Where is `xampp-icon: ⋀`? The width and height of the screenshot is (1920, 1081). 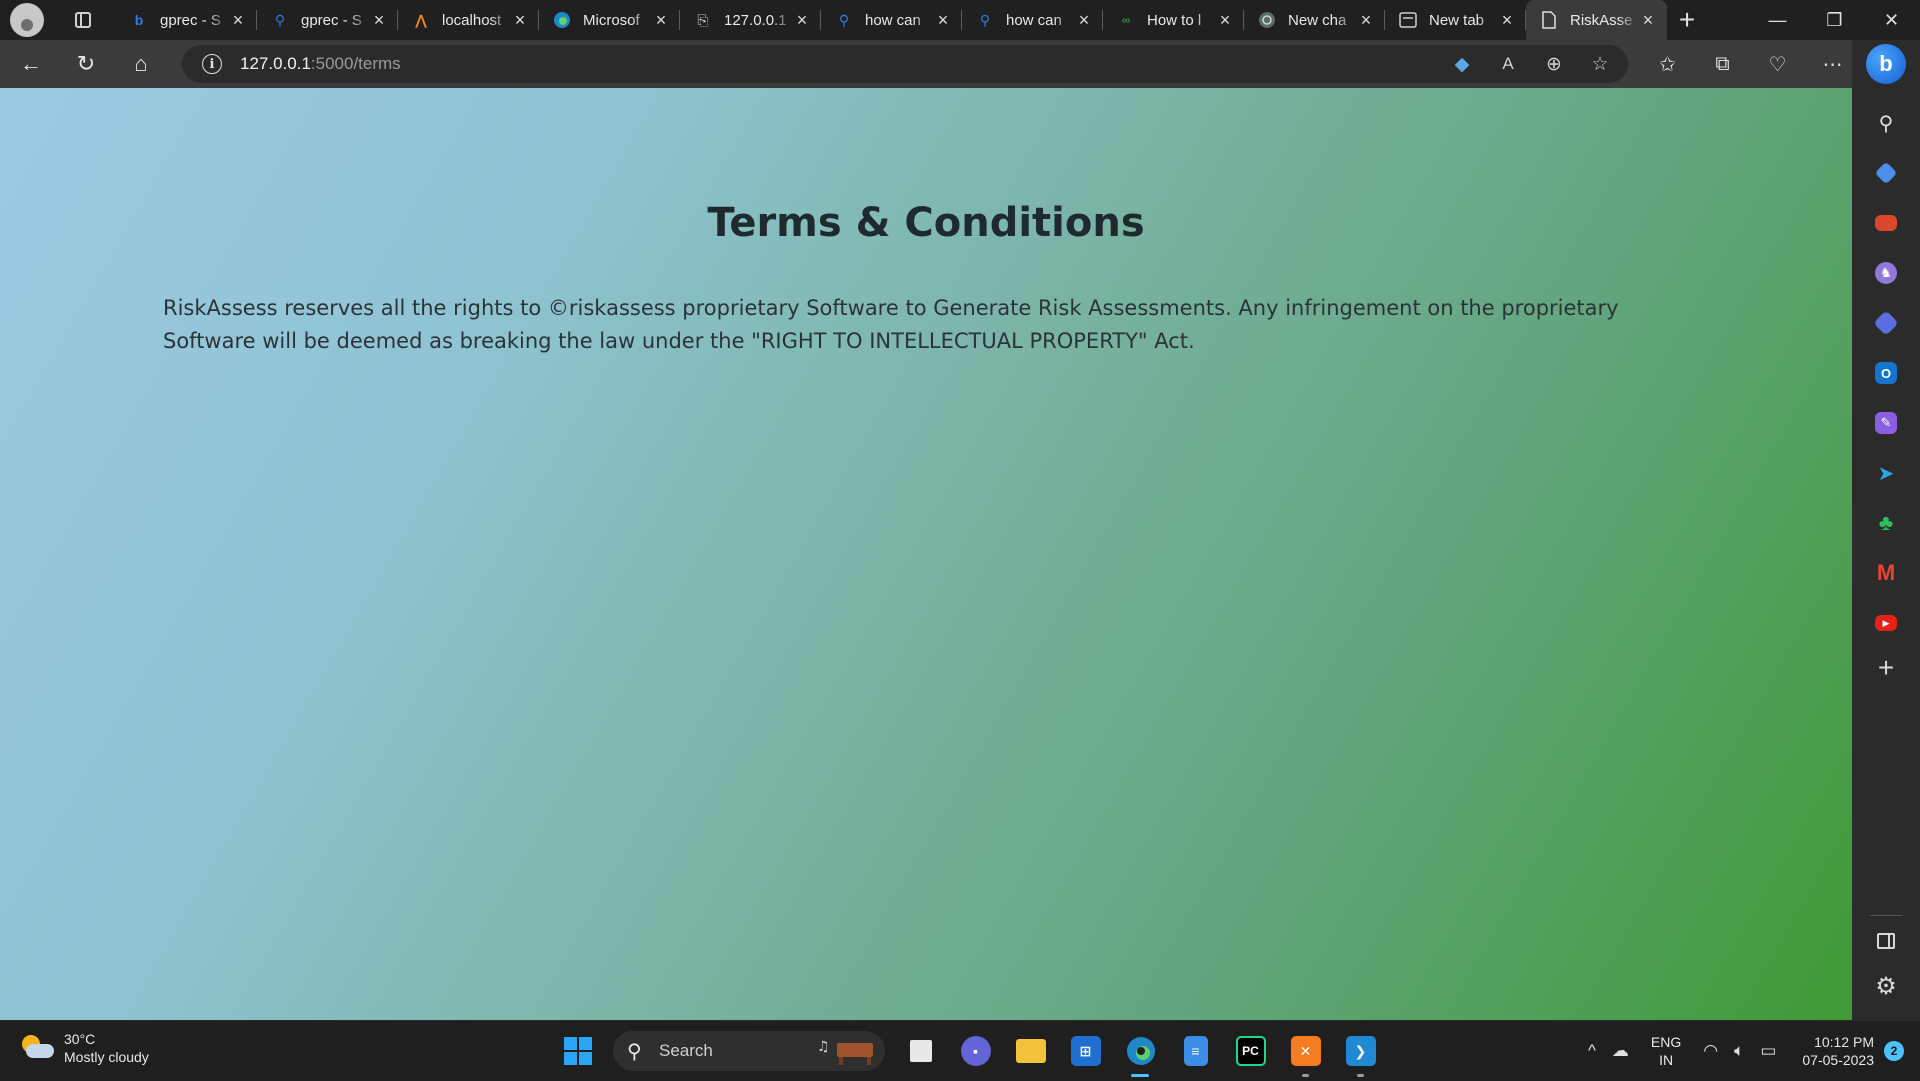 xampp-icon: ⋀ is located at coordinates (421, 19).